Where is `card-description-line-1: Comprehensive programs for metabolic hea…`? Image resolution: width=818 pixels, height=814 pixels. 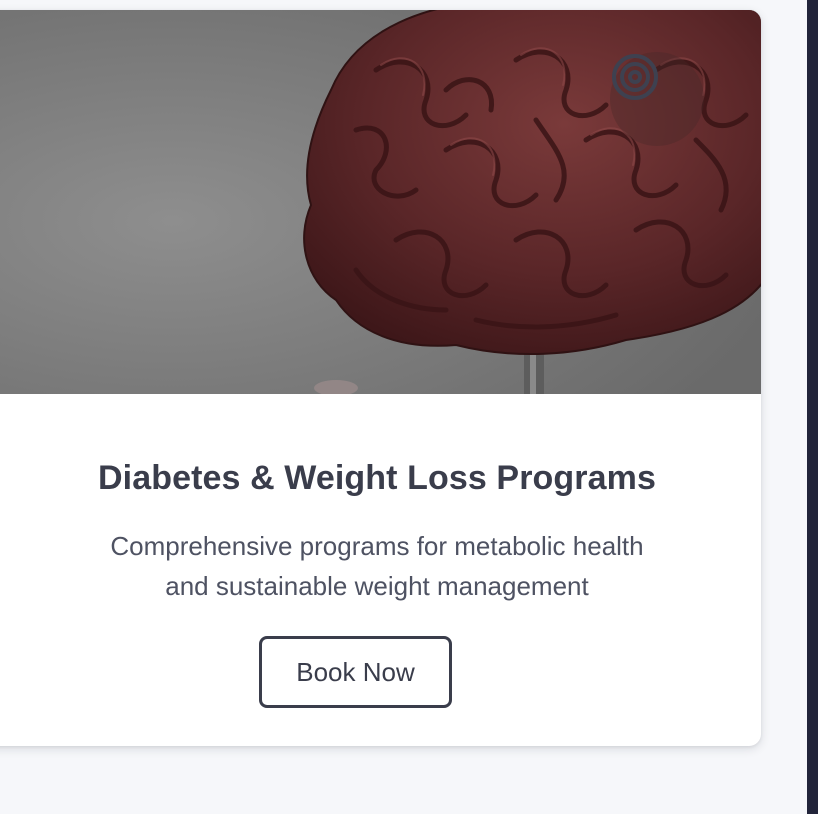 card-description-line-1: Comprehensive programs for metabolic hea… is located at coordinates (377, 546).